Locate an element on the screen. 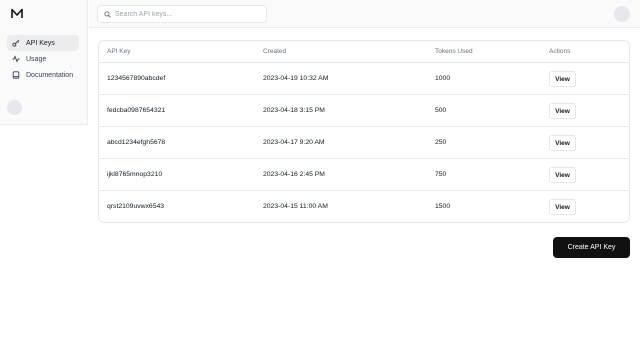 The height and width of the screenshot is (357, 640). column-header-tokens-used: Tokens Used is located at coordinates (454, 51).